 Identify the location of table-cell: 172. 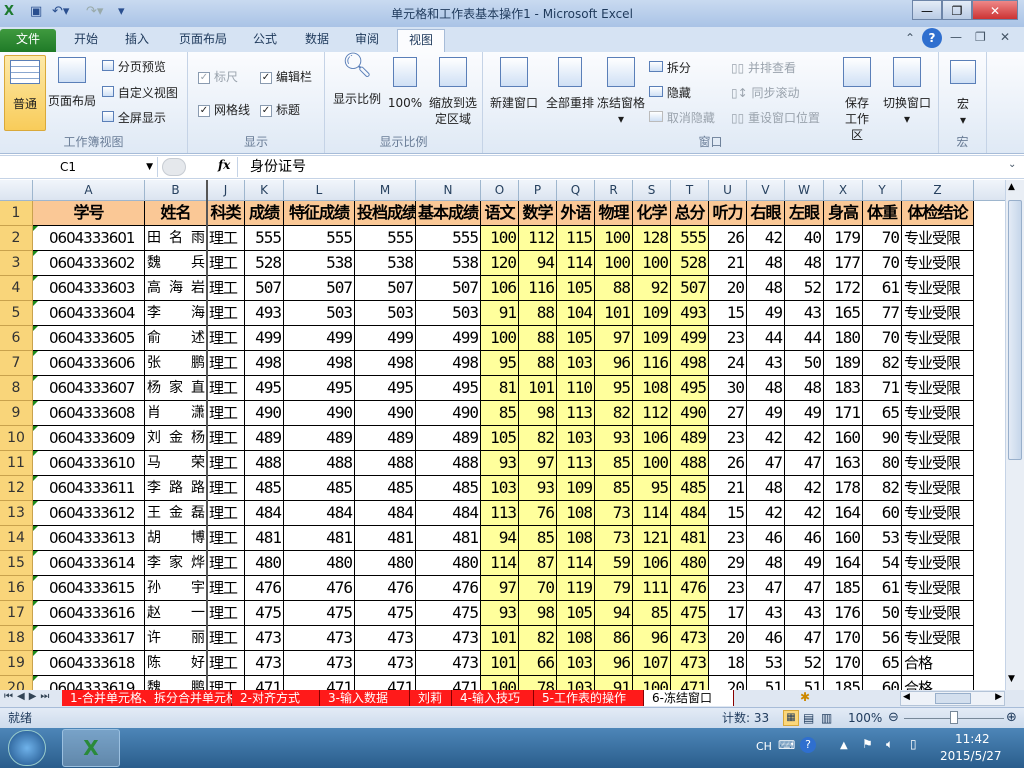
(843, 288).